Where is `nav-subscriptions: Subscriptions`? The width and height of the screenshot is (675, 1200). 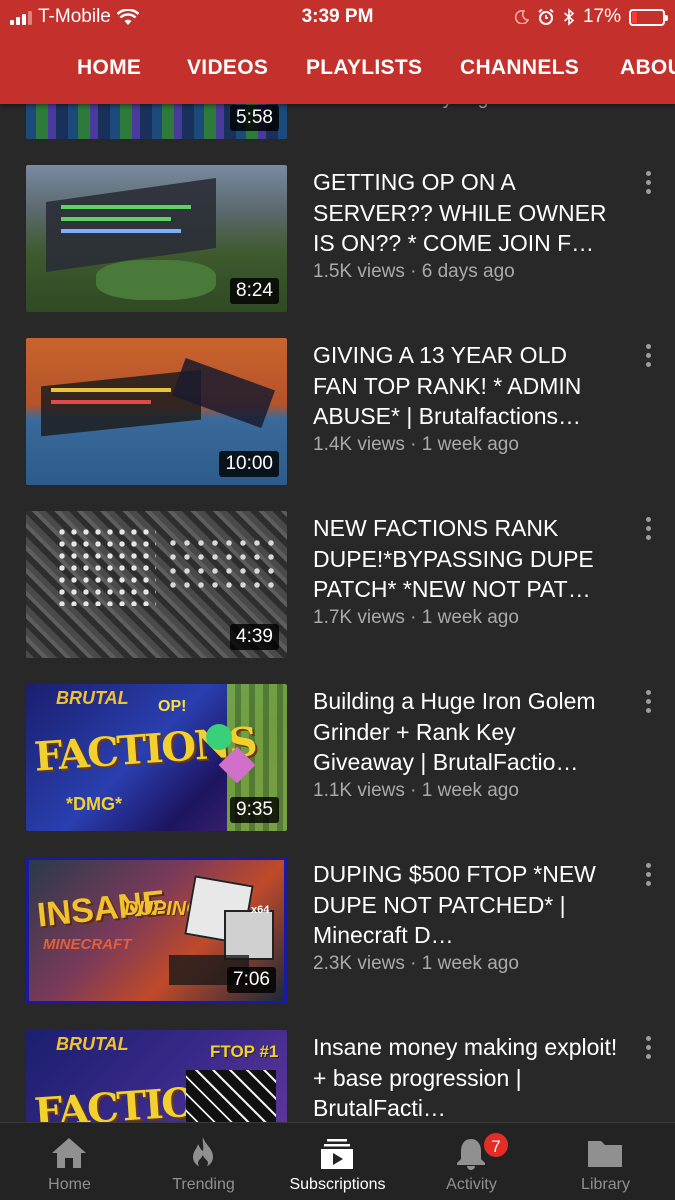
nav-subscriptions: Subscriptions is located at coordinates (337, 1161).